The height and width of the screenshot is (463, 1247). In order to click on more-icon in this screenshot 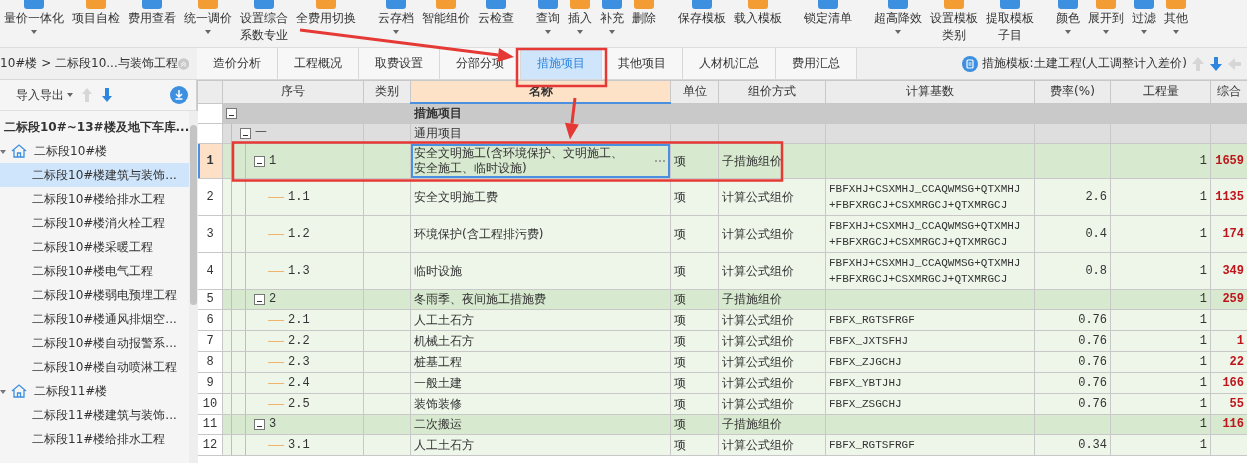, I will do `click(660, 161)`.